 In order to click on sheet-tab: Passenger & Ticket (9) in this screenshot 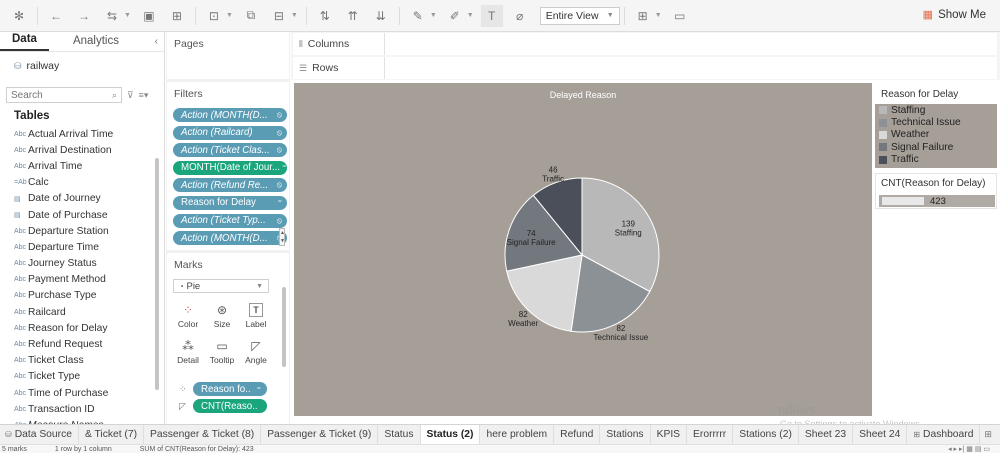, I will do `click(320, 434)`.